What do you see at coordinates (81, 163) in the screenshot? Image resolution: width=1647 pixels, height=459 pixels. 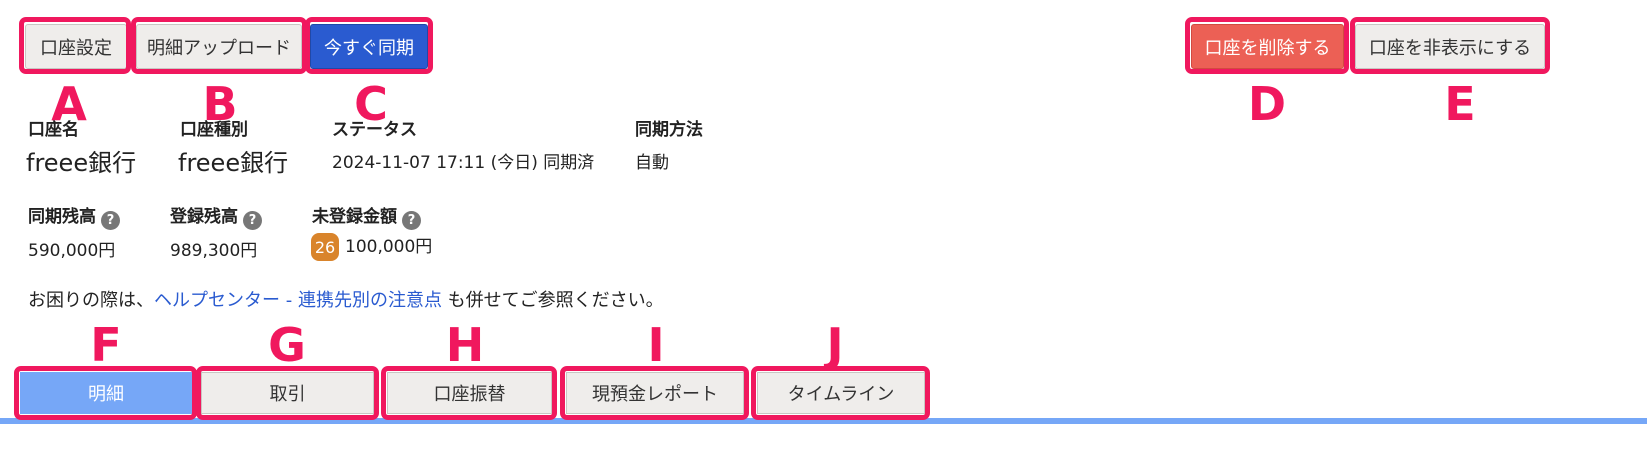 I see `account-name-value: freee銀行` at bounding box center [81, 163].